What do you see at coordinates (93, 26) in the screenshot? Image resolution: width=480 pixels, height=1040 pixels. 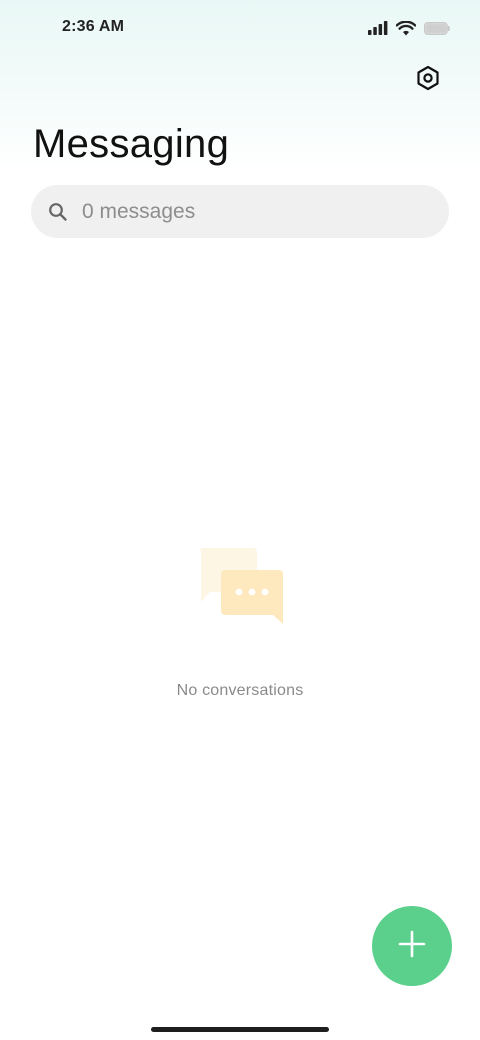 I see `status-time: 2:36 AM` at bounding box center [93, 26].